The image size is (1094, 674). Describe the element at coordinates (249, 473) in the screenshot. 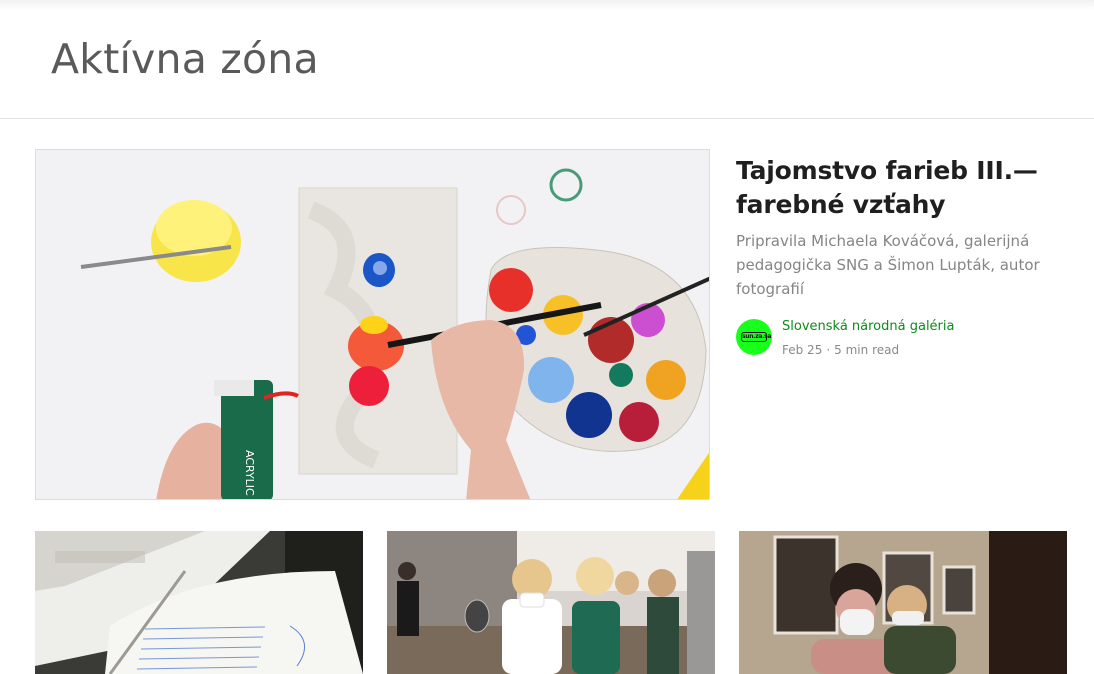

I see `svg-text: ACRYLIC` at that location.